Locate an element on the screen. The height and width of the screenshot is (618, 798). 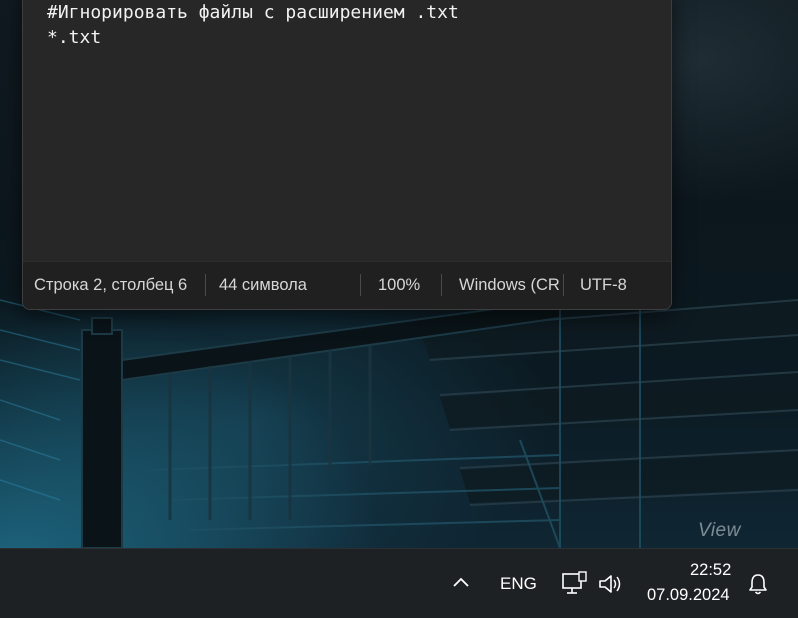
bell-icon is located at coordinates (758, 584).